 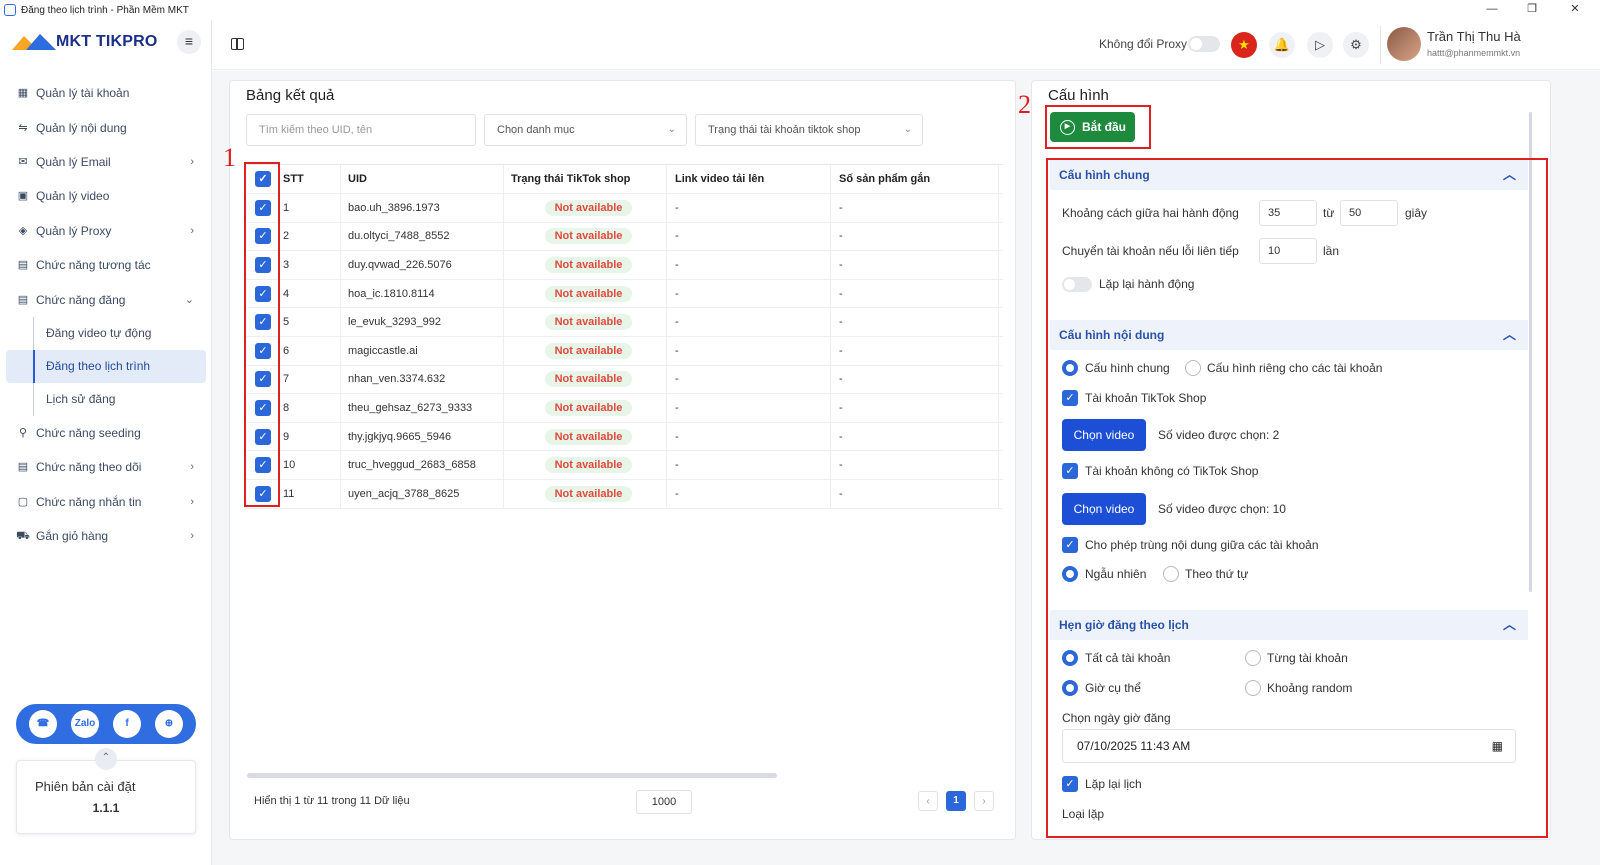 I want to click on brand-name: MKT TIKPRO, so click(x=107, y=41).